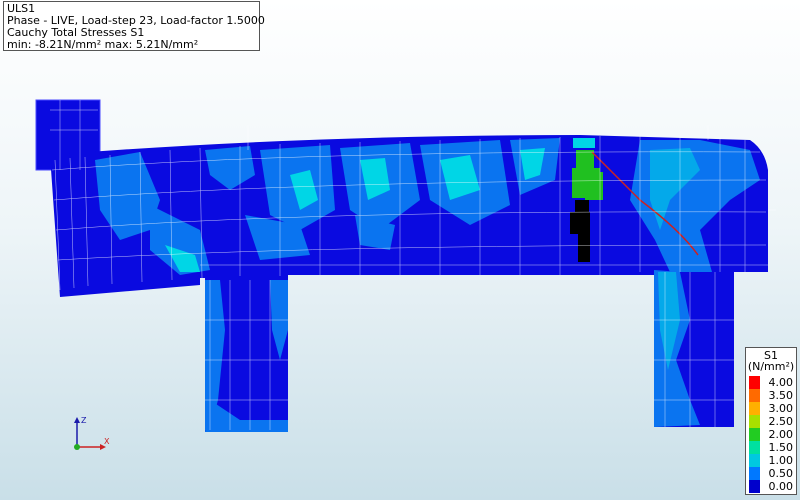 Image resolution: width=800 pixels, height=500 pixels. What do you see at coordinates (771, 366) in the screenshot?
I see `legend-unit: (N/mm²)` at bounding box center [771, 366].